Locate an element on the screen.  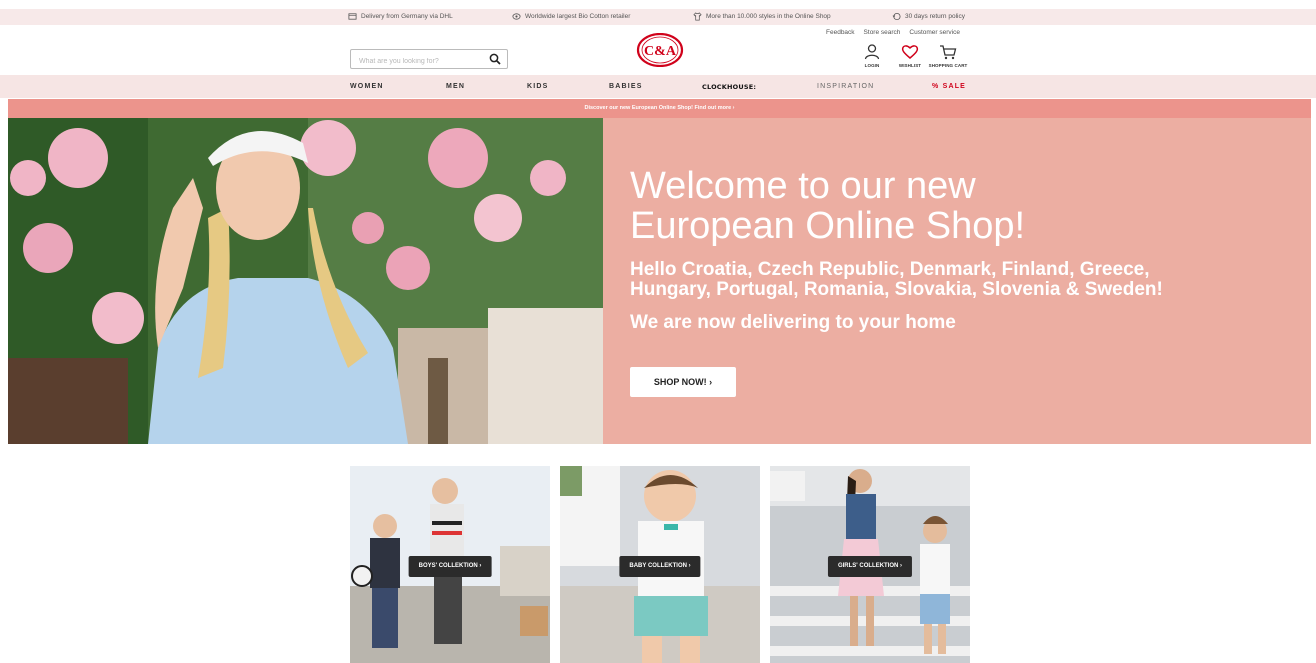
hero-delivery-text: We are now delivering to your home is located at coordinates (793, 322).